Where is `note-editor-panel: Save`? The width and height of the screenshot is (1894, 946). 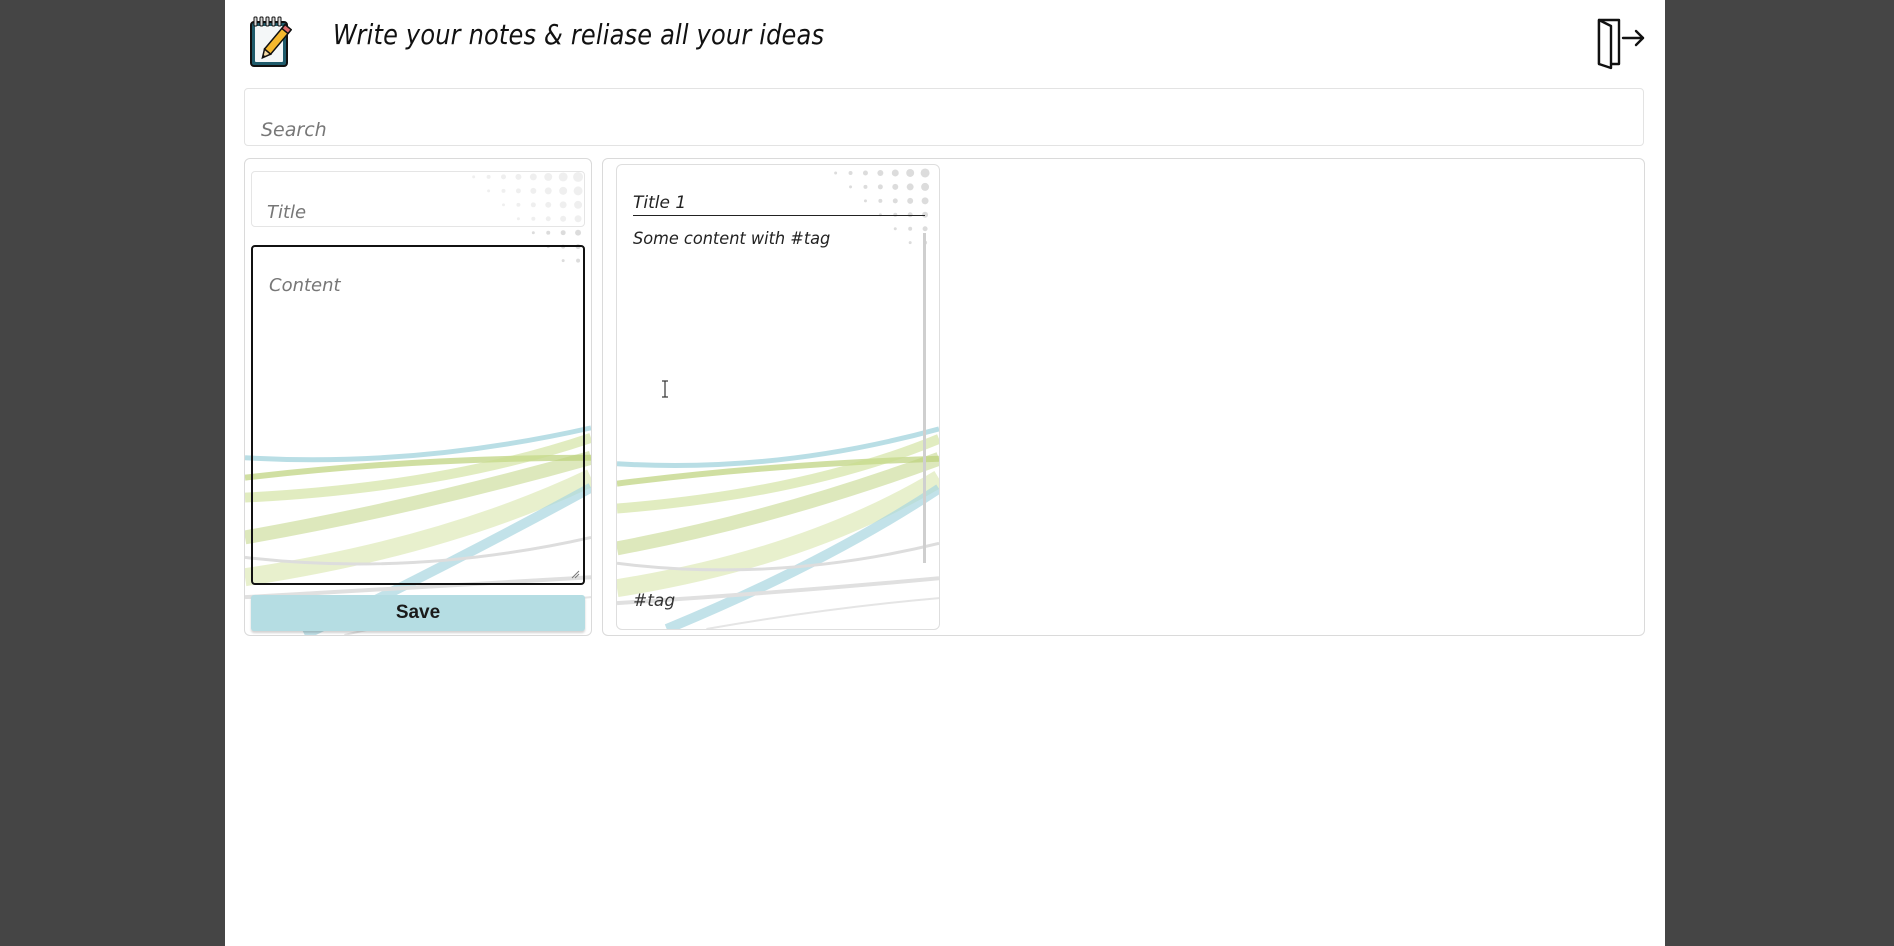 note-editor-panel: Save is located at coordinates (418, 397).